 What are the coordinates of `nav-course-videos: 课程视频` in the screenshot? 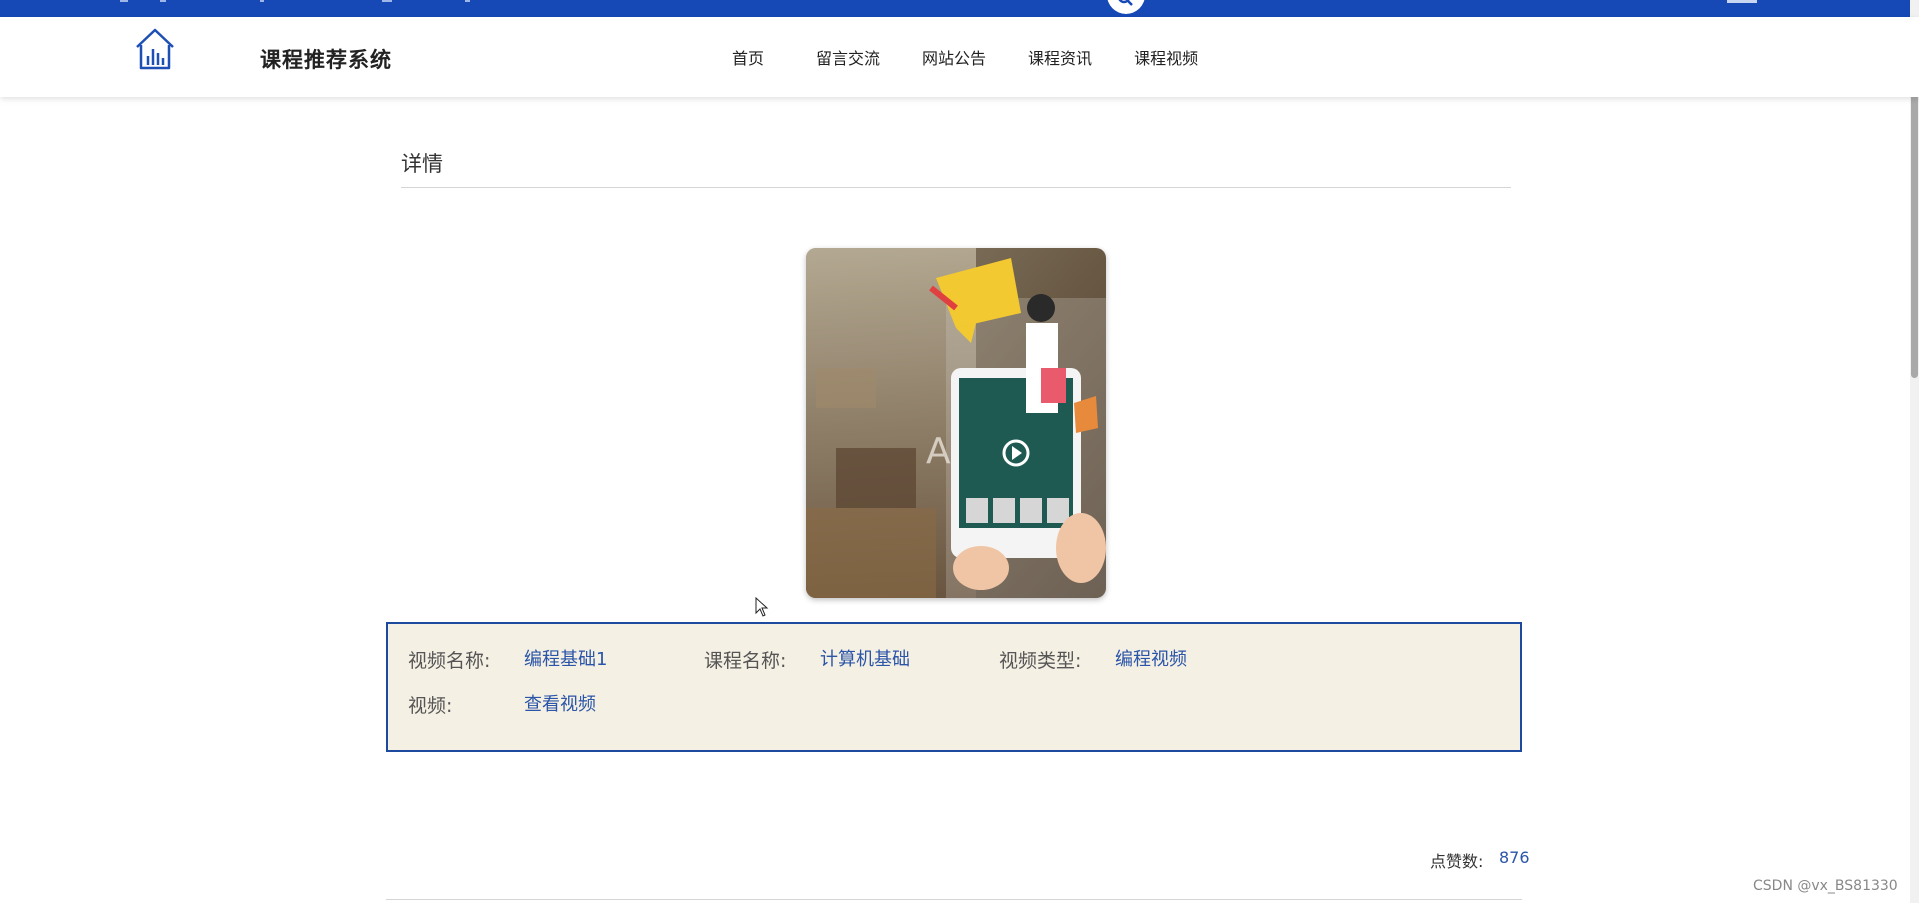 It's located at (1166, 57).